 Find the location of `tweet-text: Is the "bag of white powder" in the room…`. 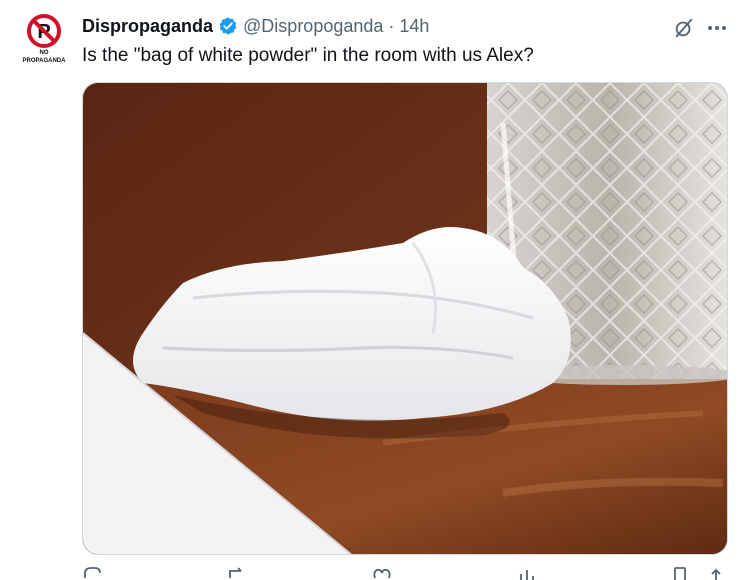

tweet-text: Is the "bag of white powder" in the room… is located at coordinates (308, 55).